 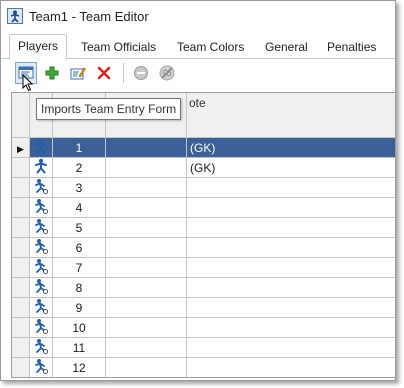 I want to click on tab-team-colors: Team Colors, so click(x=210, y=47).